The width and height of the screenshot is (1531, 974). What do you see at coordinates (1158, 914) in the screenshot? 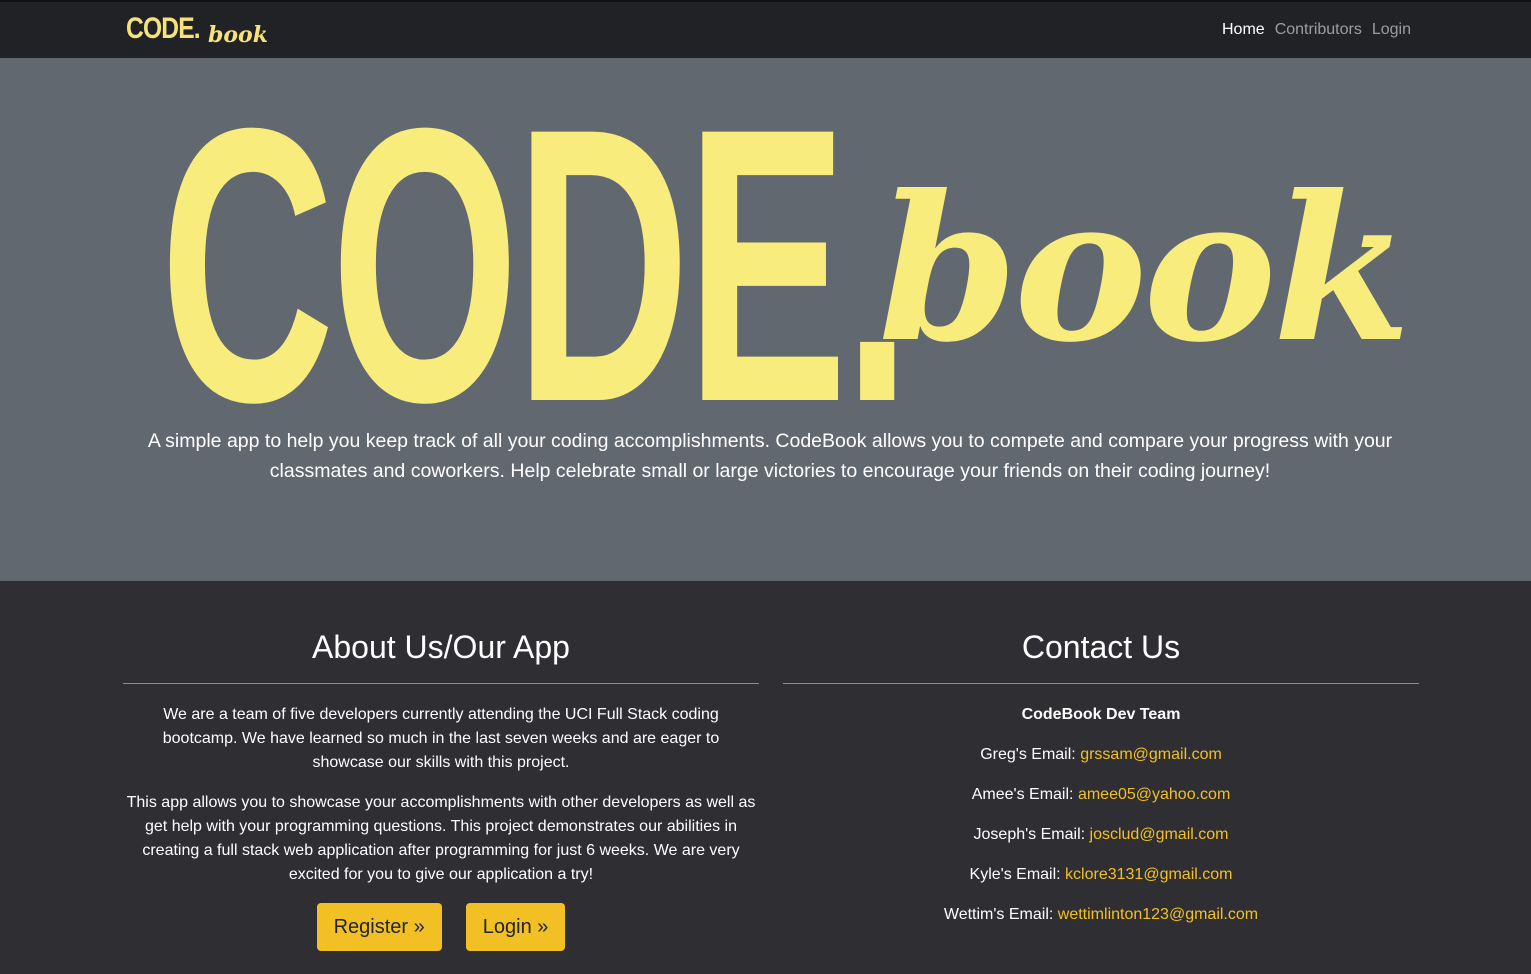
I see `contact-email-link: wettimlinton123@gmail.com` at bounding box center [1158, 914].